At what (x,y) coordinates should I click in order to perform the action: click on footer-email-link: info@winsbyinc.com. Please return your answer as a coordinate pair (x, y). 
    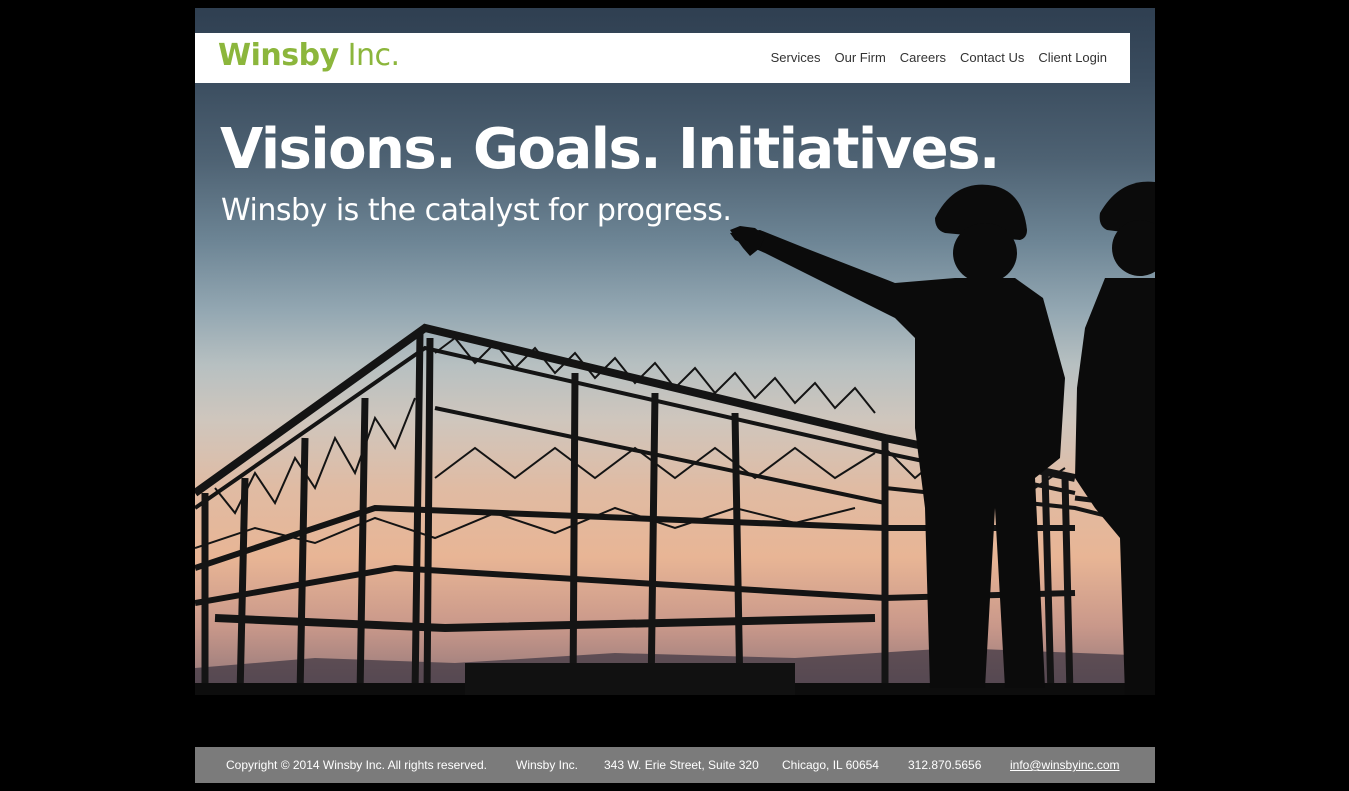
    Looking at the image, I should click on (1065, 765).